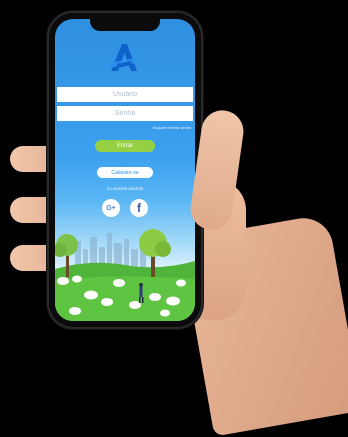 The image size is (348, 437). Describe the element at coordinates (125, 275) in the screenshot. I see `landscape-illustration` at that location.